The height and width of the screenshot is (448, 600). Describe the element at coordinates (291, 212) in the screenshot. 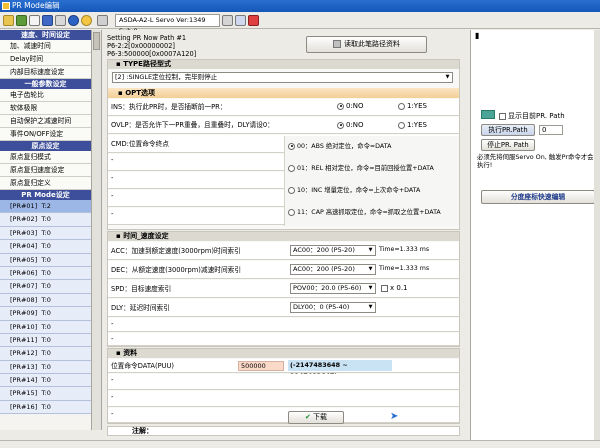

I see `radio-icon` at that location.